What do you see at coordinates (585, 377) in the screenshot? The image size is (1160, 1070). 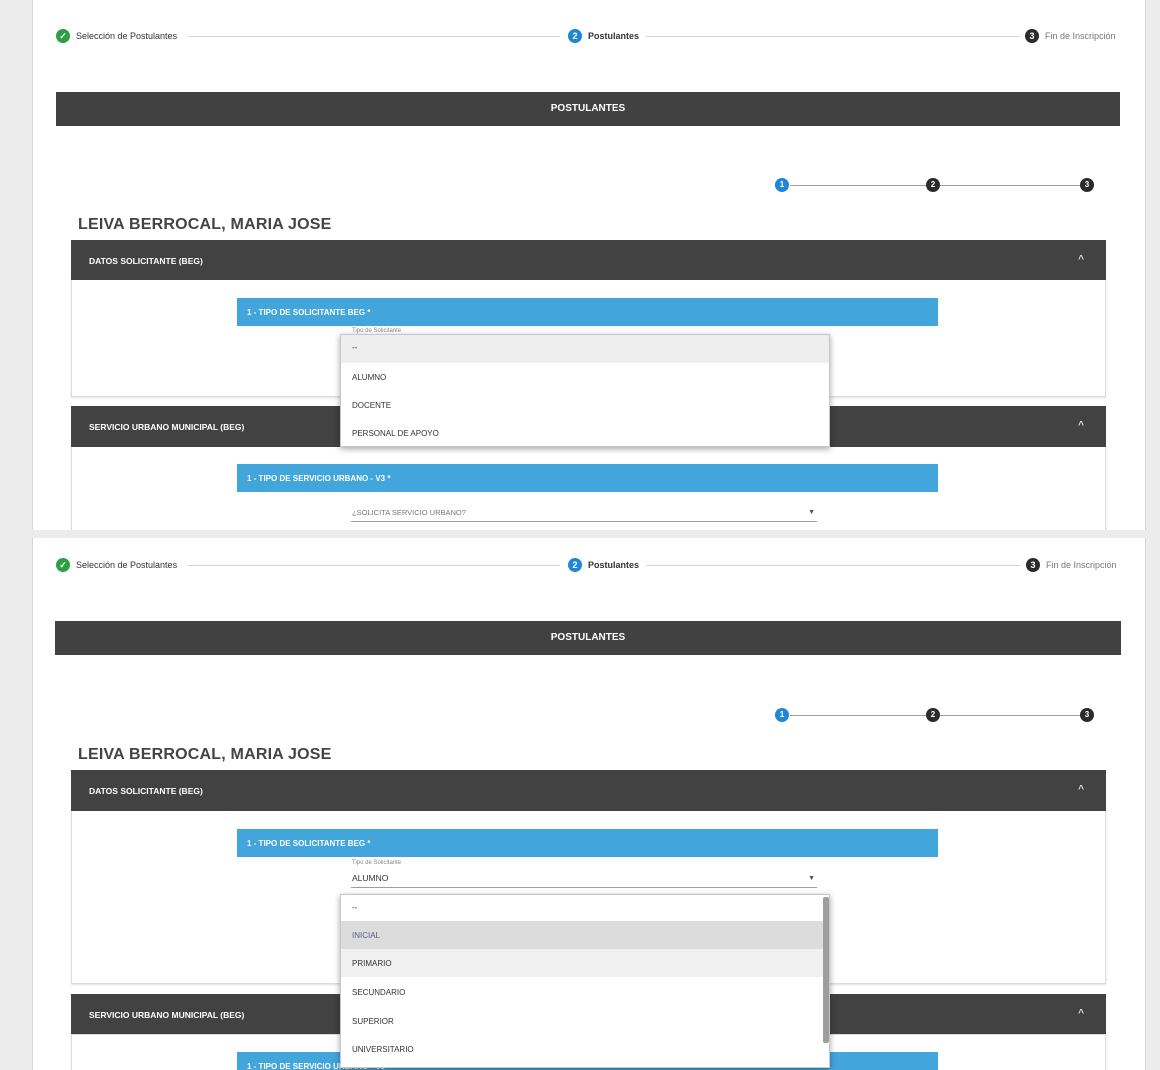 I see `dropdown-option: ALUMNO` at bounding box center [585, 377].